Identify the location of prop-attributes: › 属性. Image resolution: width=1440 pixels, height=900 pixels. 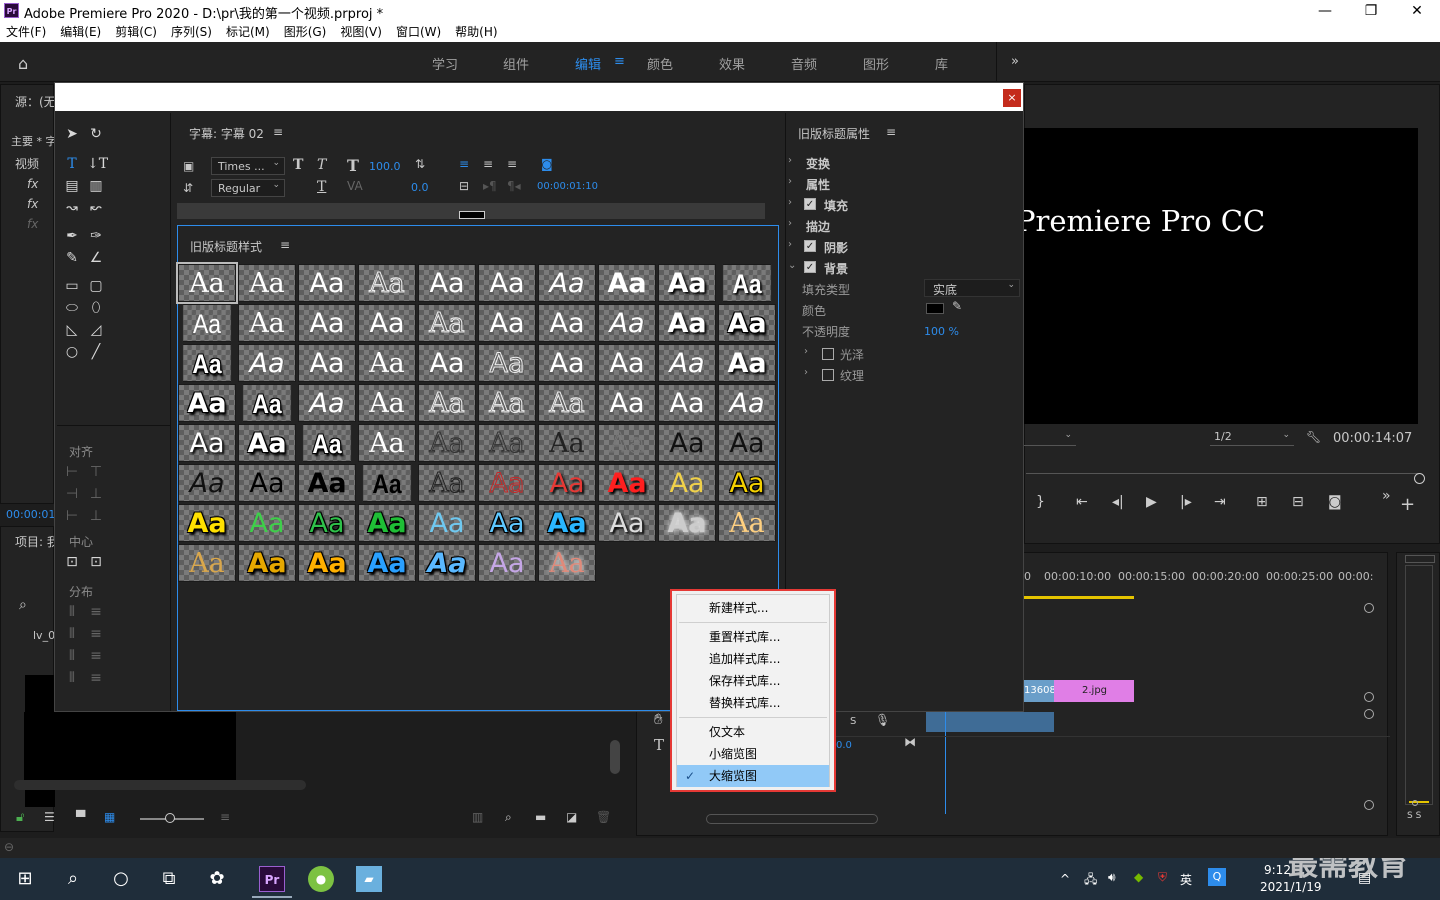
(904, 184).